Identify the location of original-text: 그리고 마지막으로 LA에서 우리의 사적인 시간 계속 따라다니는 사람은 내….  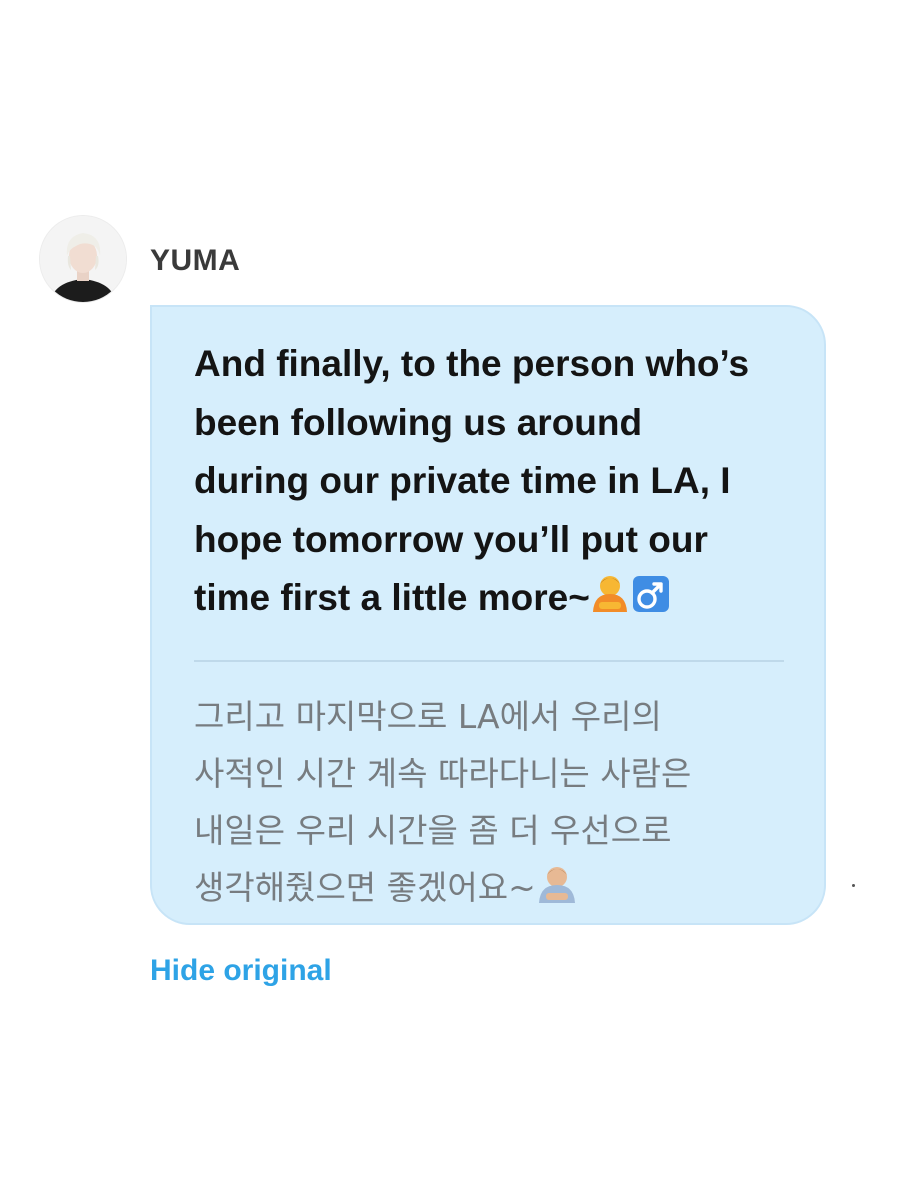
(443, 801).